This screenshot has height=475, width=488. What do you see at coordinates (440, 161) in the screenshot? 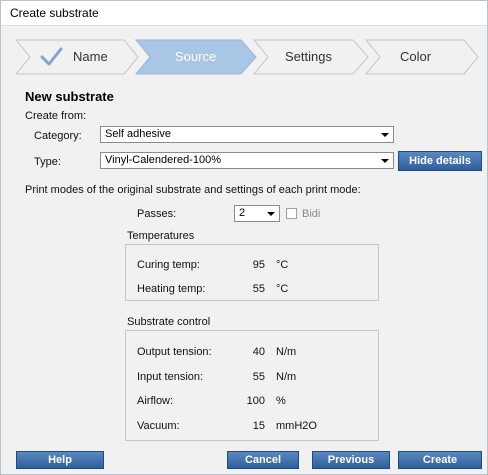
I see `hide-details-button: Hide details` at bounding box center [440, 161].